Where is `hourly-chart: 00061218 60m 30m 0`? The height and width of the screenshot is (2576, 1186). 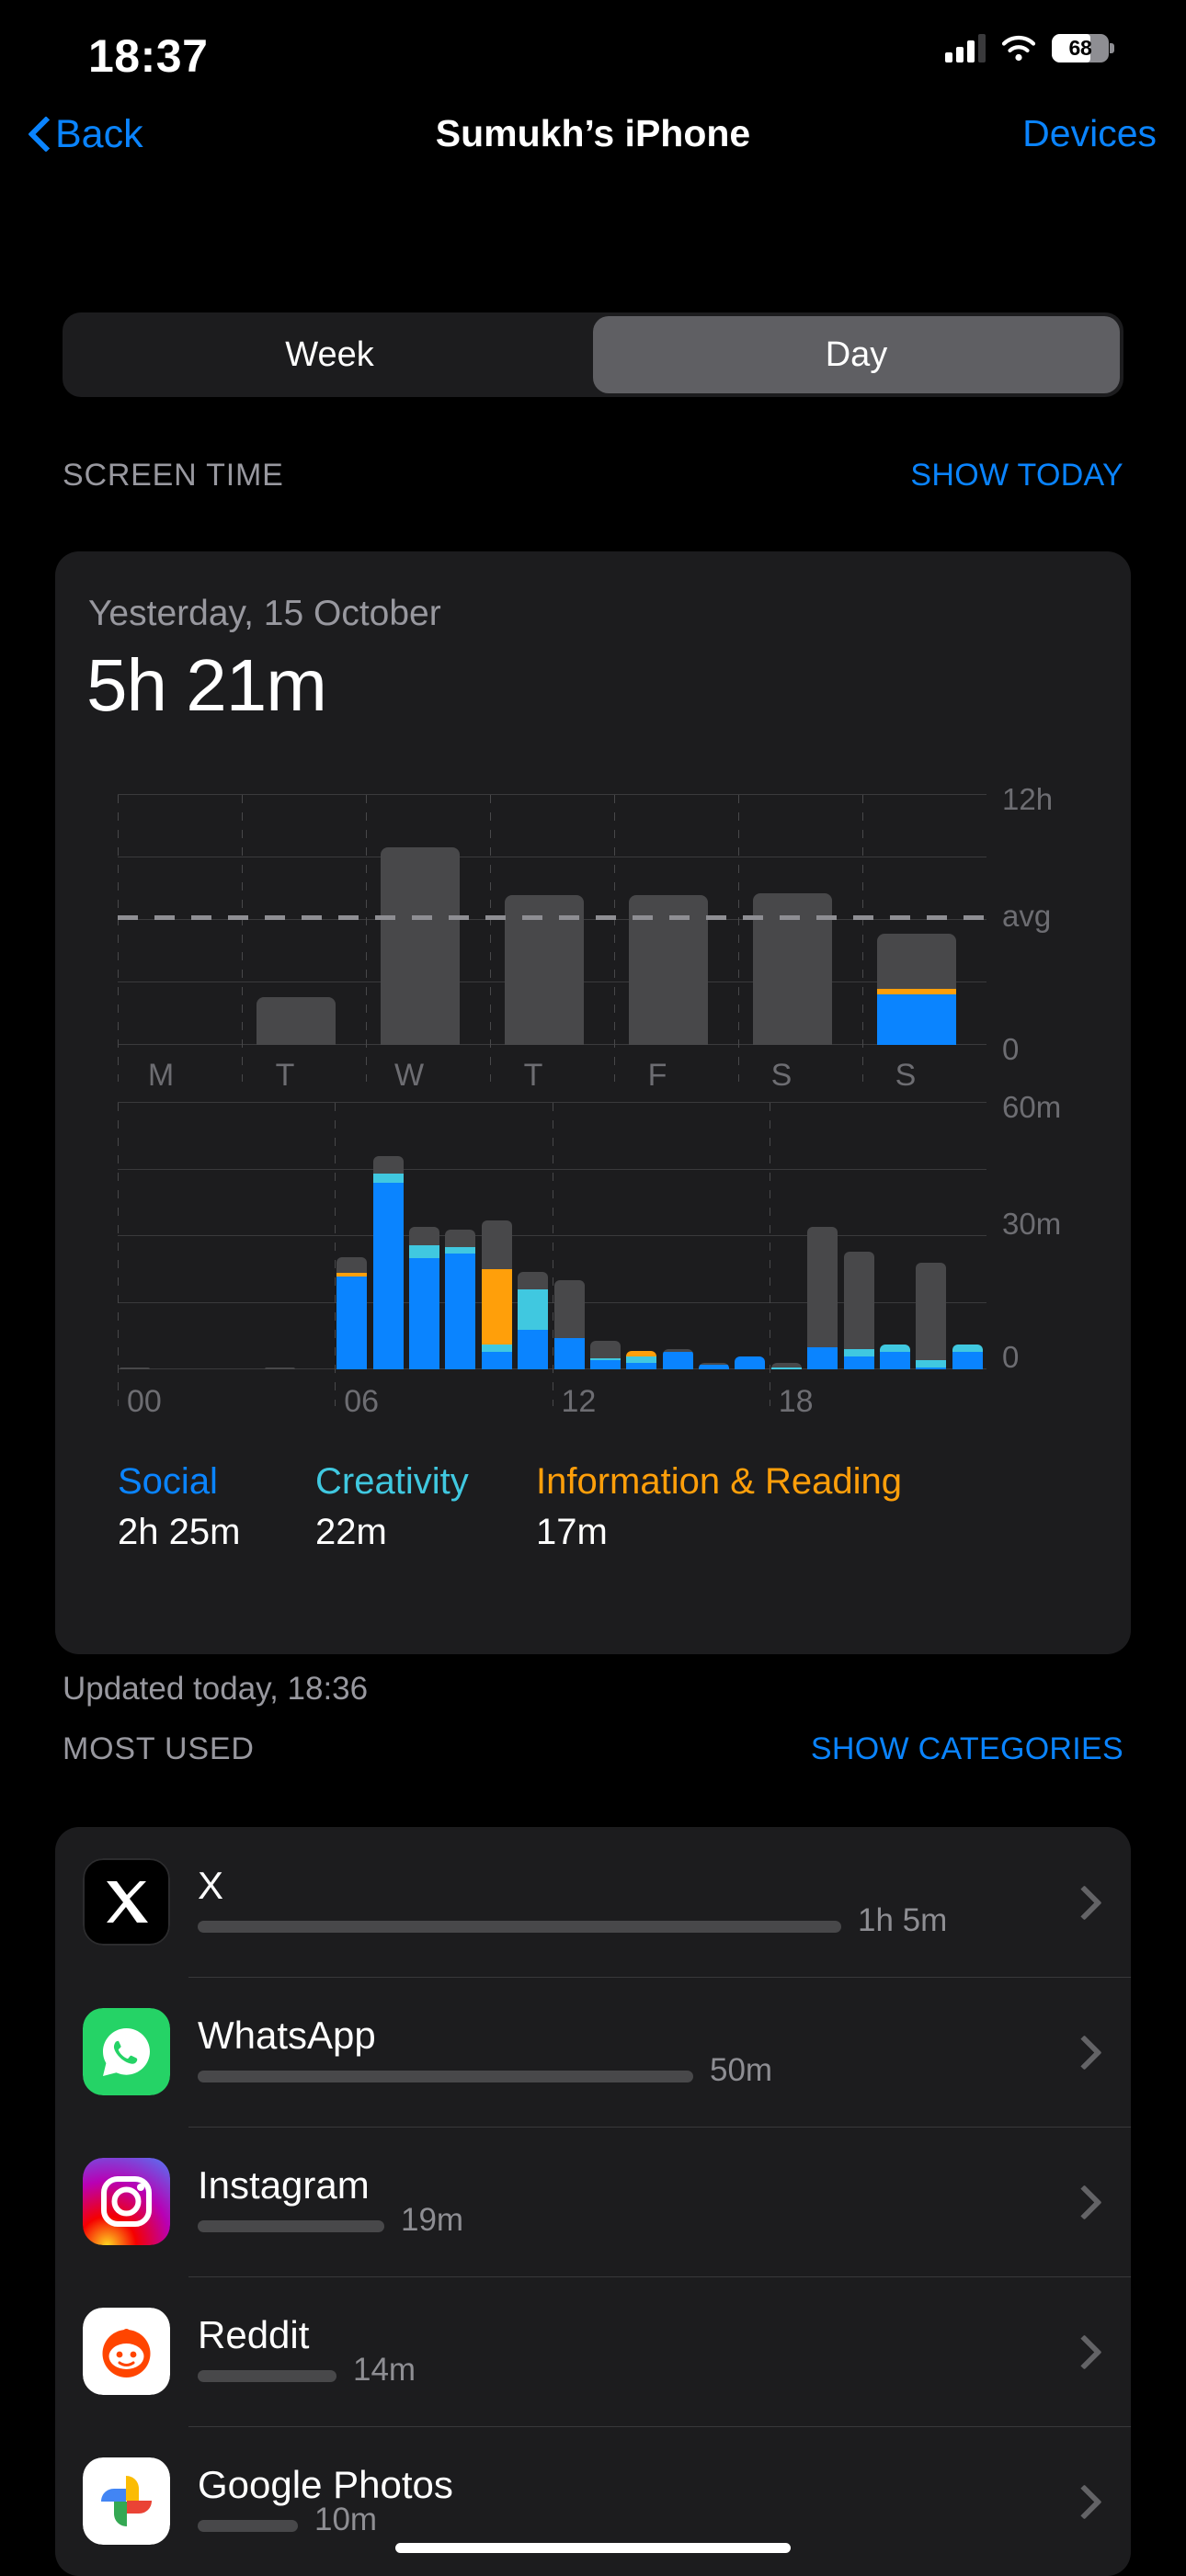
hourly-chart: 00061218 60m 30m 0 is located at coordinates (593, 1254).